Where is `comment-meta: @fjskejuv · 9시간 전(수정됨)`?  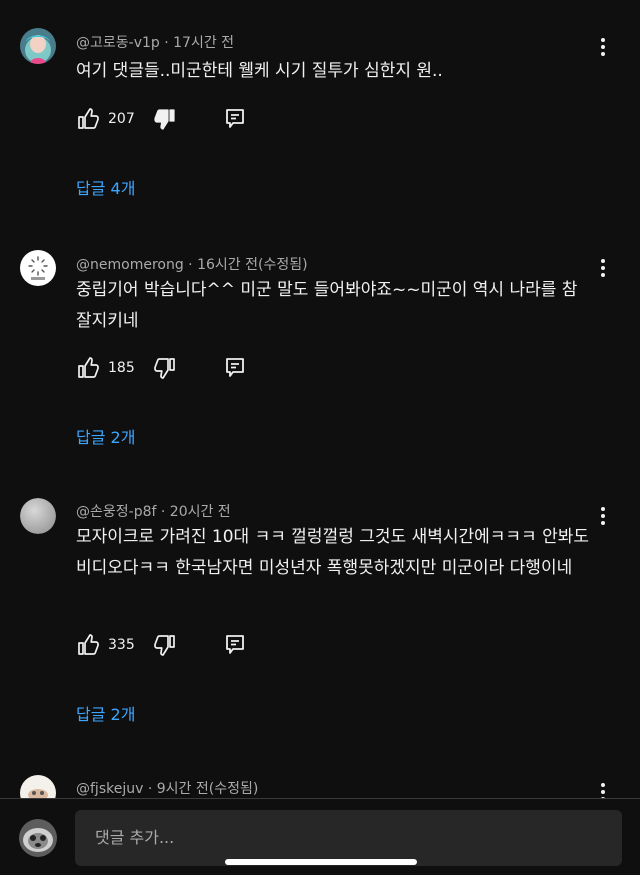
comment-meta: @fjskejuv · 9시간 전(수정됨) is located at coordinates (167, 788).